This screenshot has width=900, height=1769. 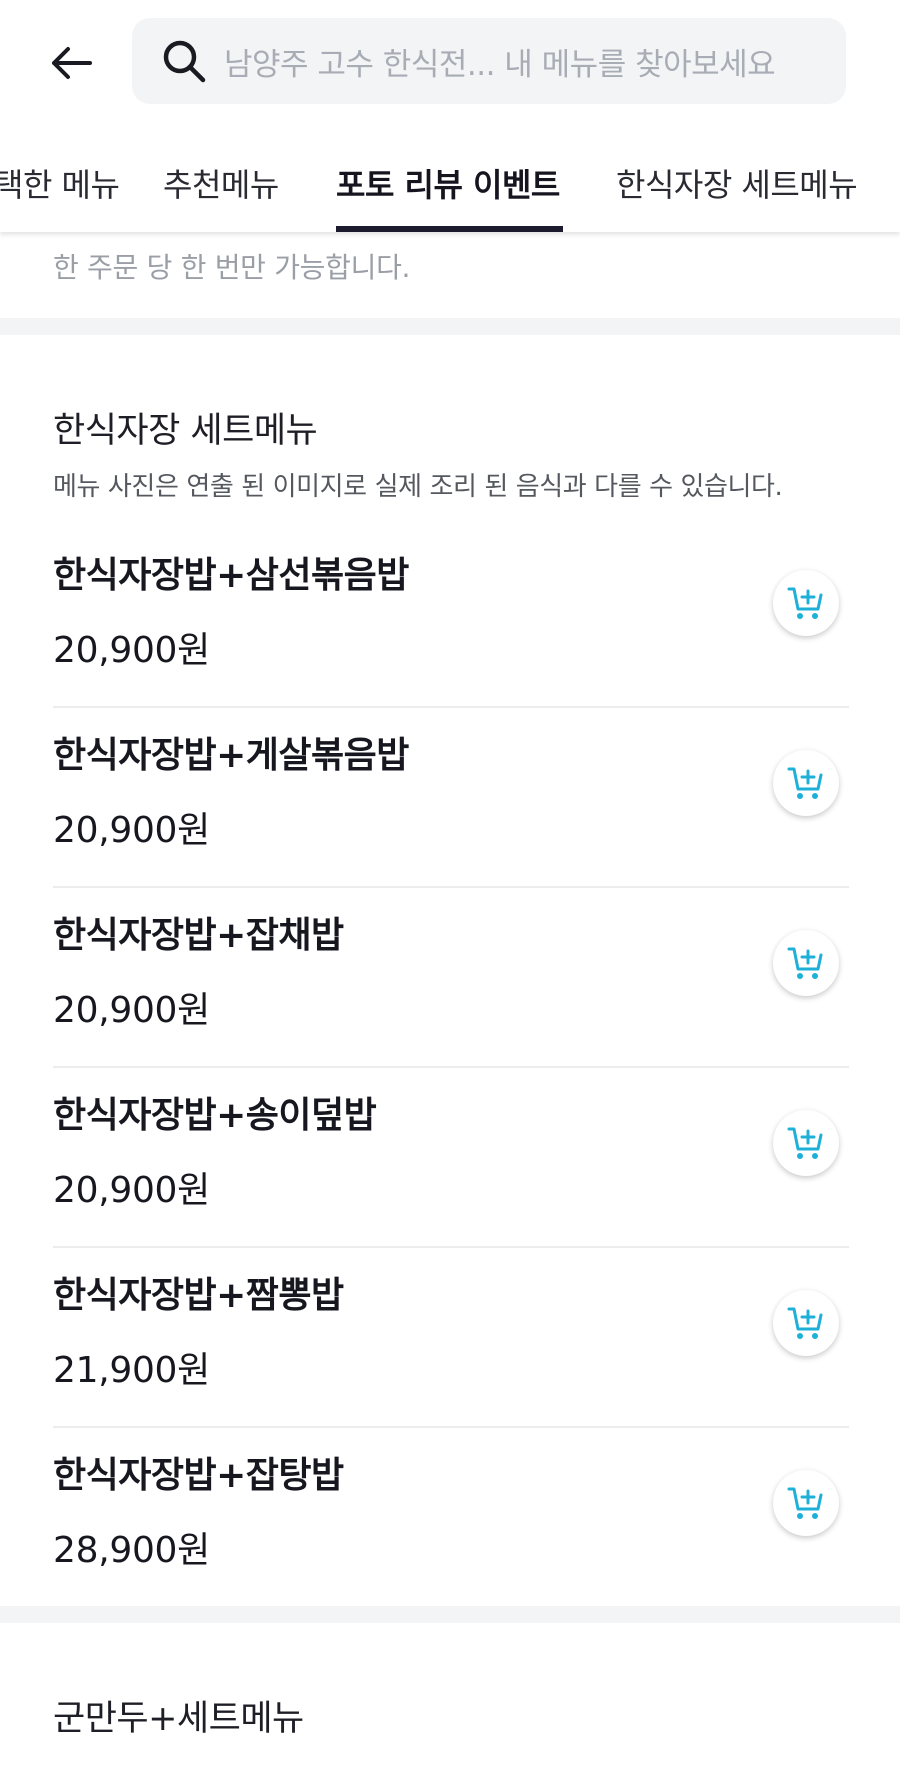 What do you see at coordinates (451, 1176) in the screenshot?
I see `menu-item: 한식자장밥+송이덮밥 20,900원` at bounding box center [451, 1176].